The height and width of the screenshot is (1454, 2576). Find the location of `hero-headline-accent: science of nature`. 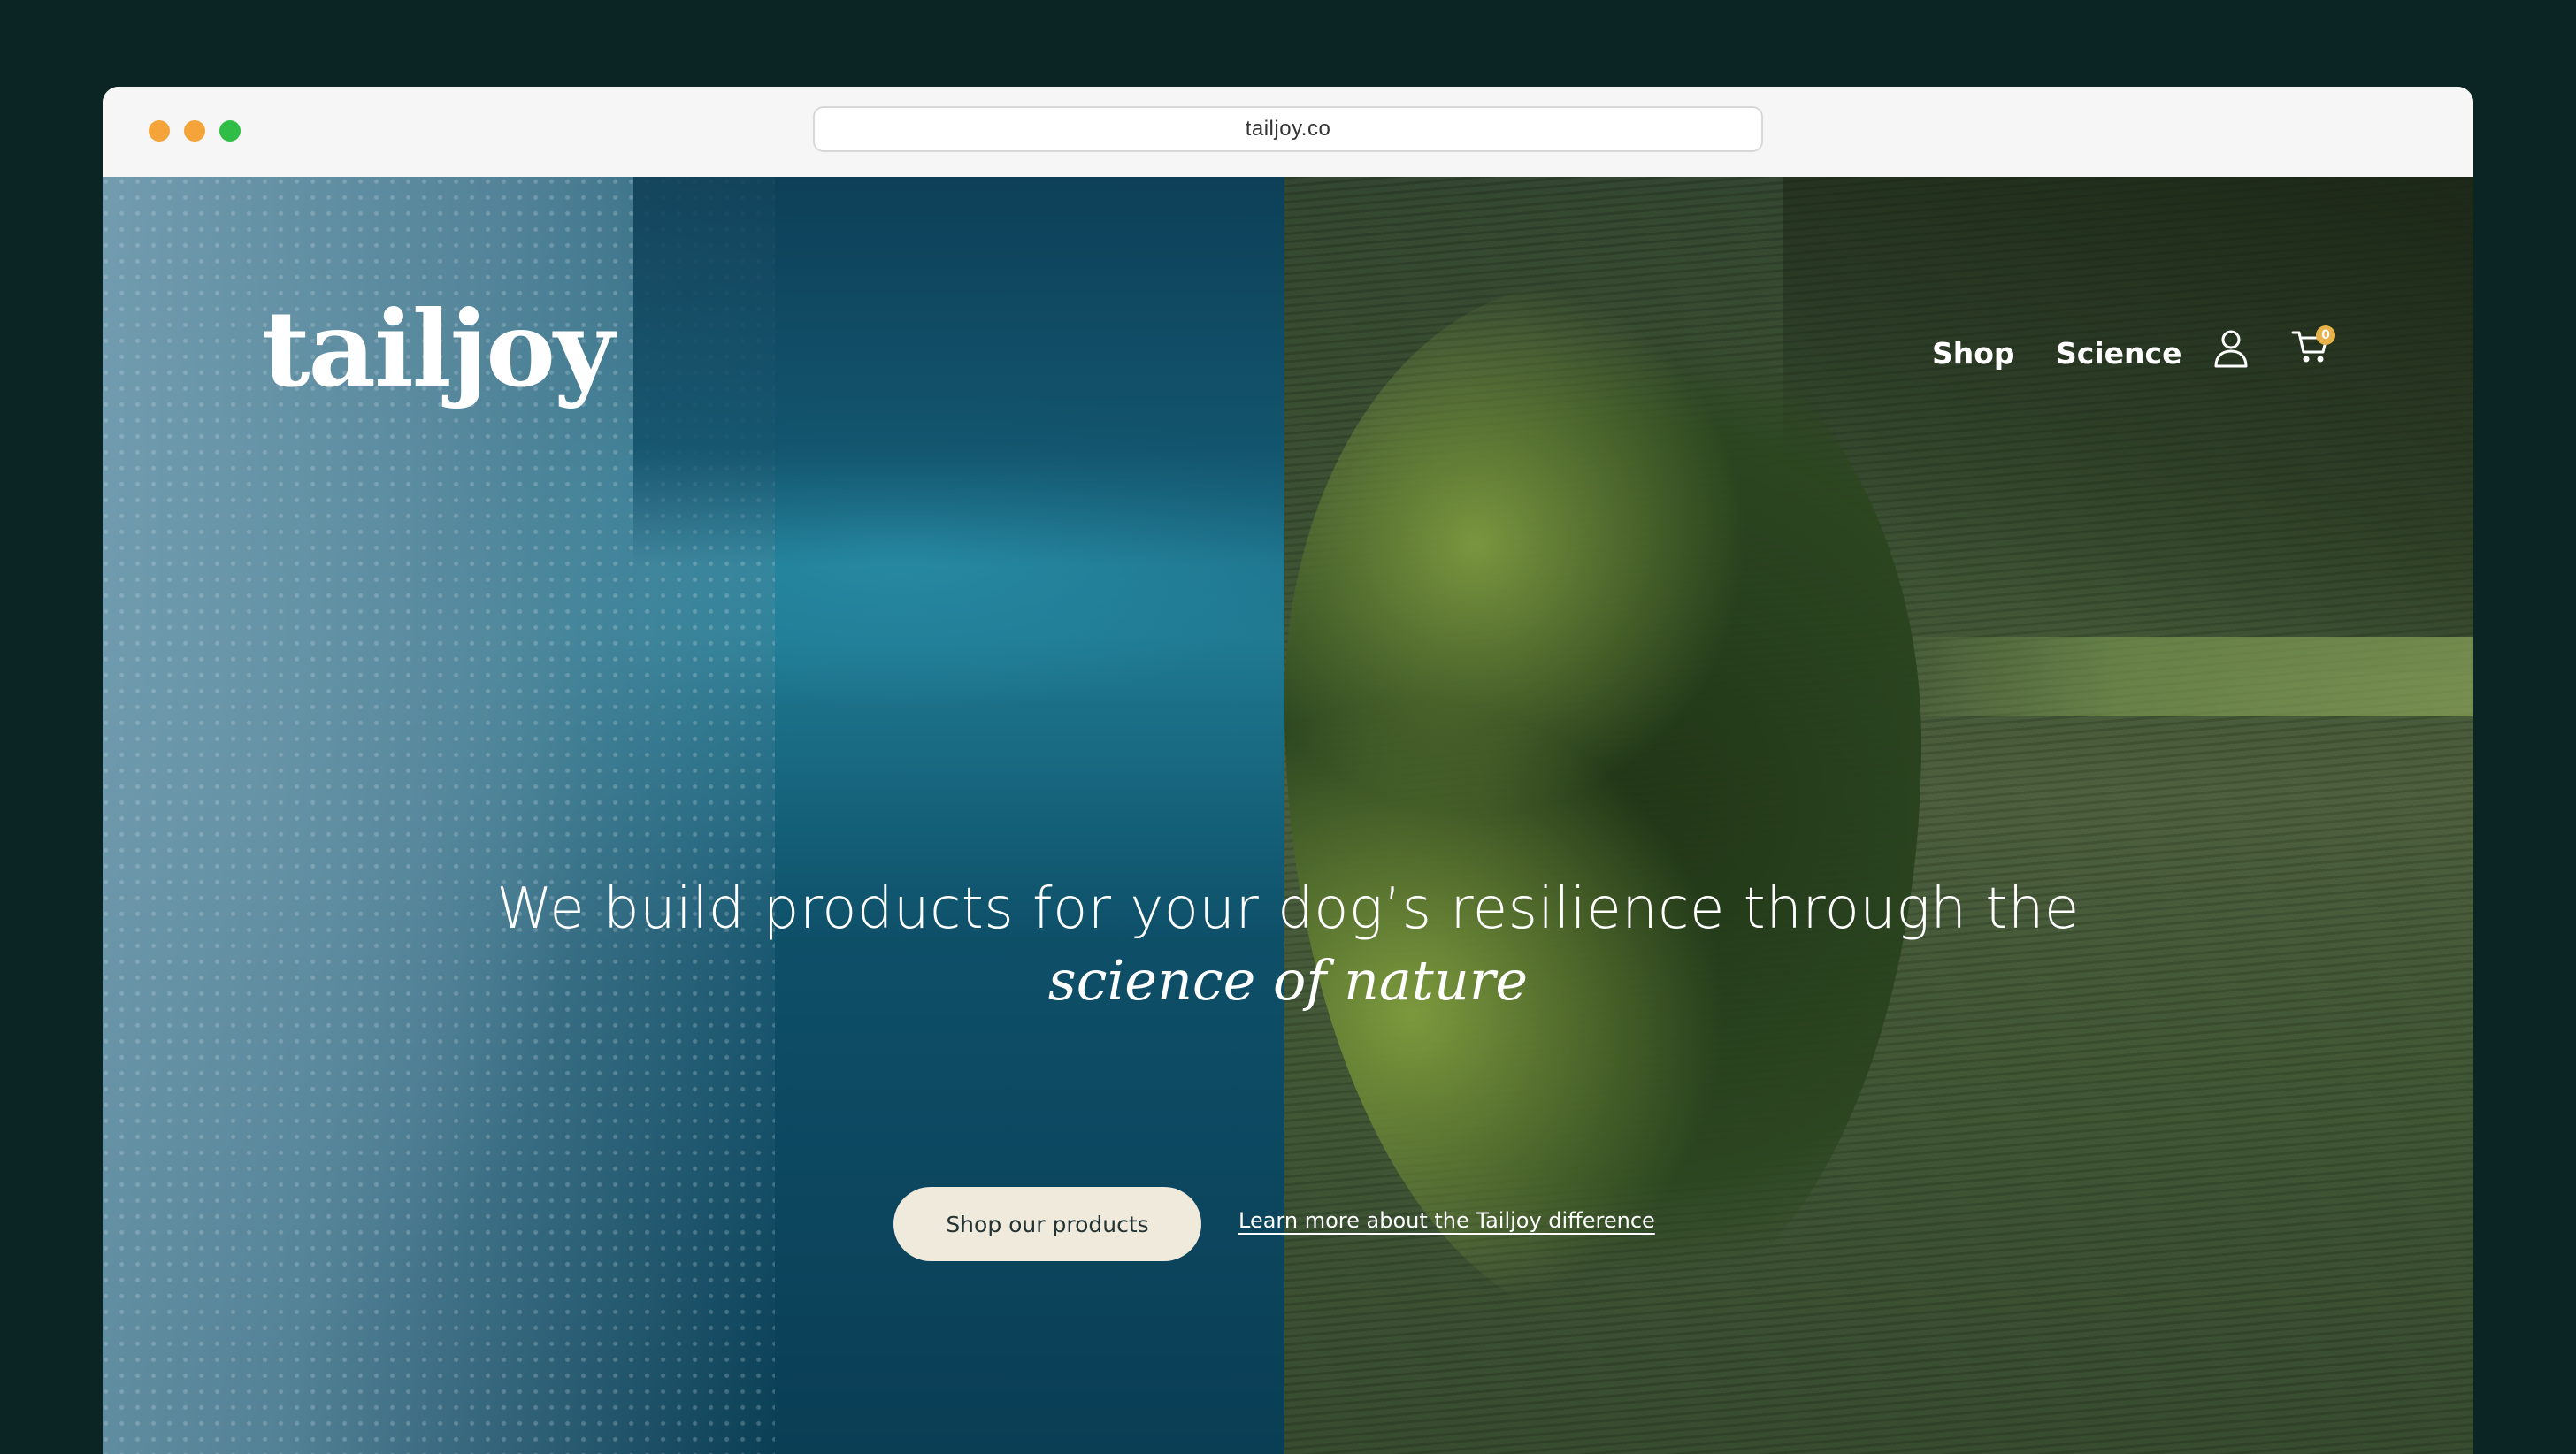

hero-headline-accent: science of nature is located at coordinates (1288, 980).